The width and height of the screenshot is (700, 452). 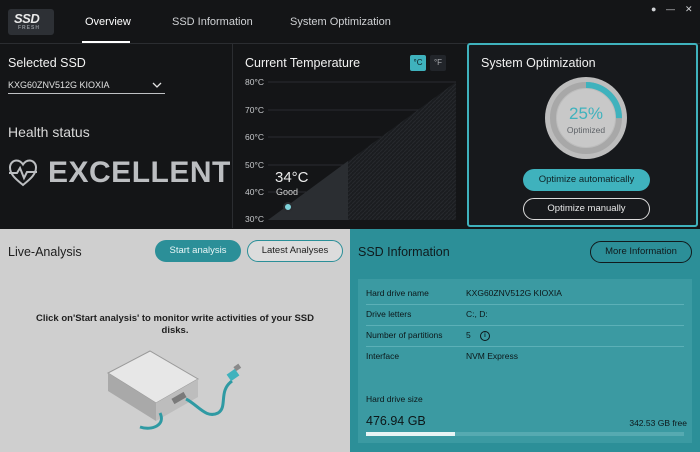 I want to click on health-status-heading: Health status, so click(x=49, y=132).